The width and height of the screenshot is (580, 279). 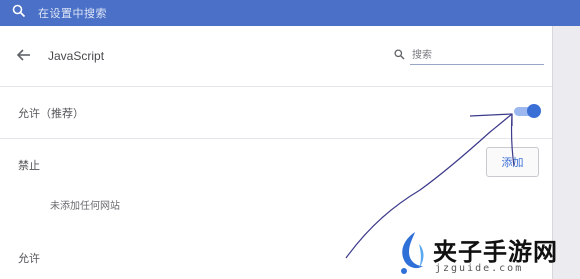 I want to click on watermark-logo-icon, so click(x=412, y=253).